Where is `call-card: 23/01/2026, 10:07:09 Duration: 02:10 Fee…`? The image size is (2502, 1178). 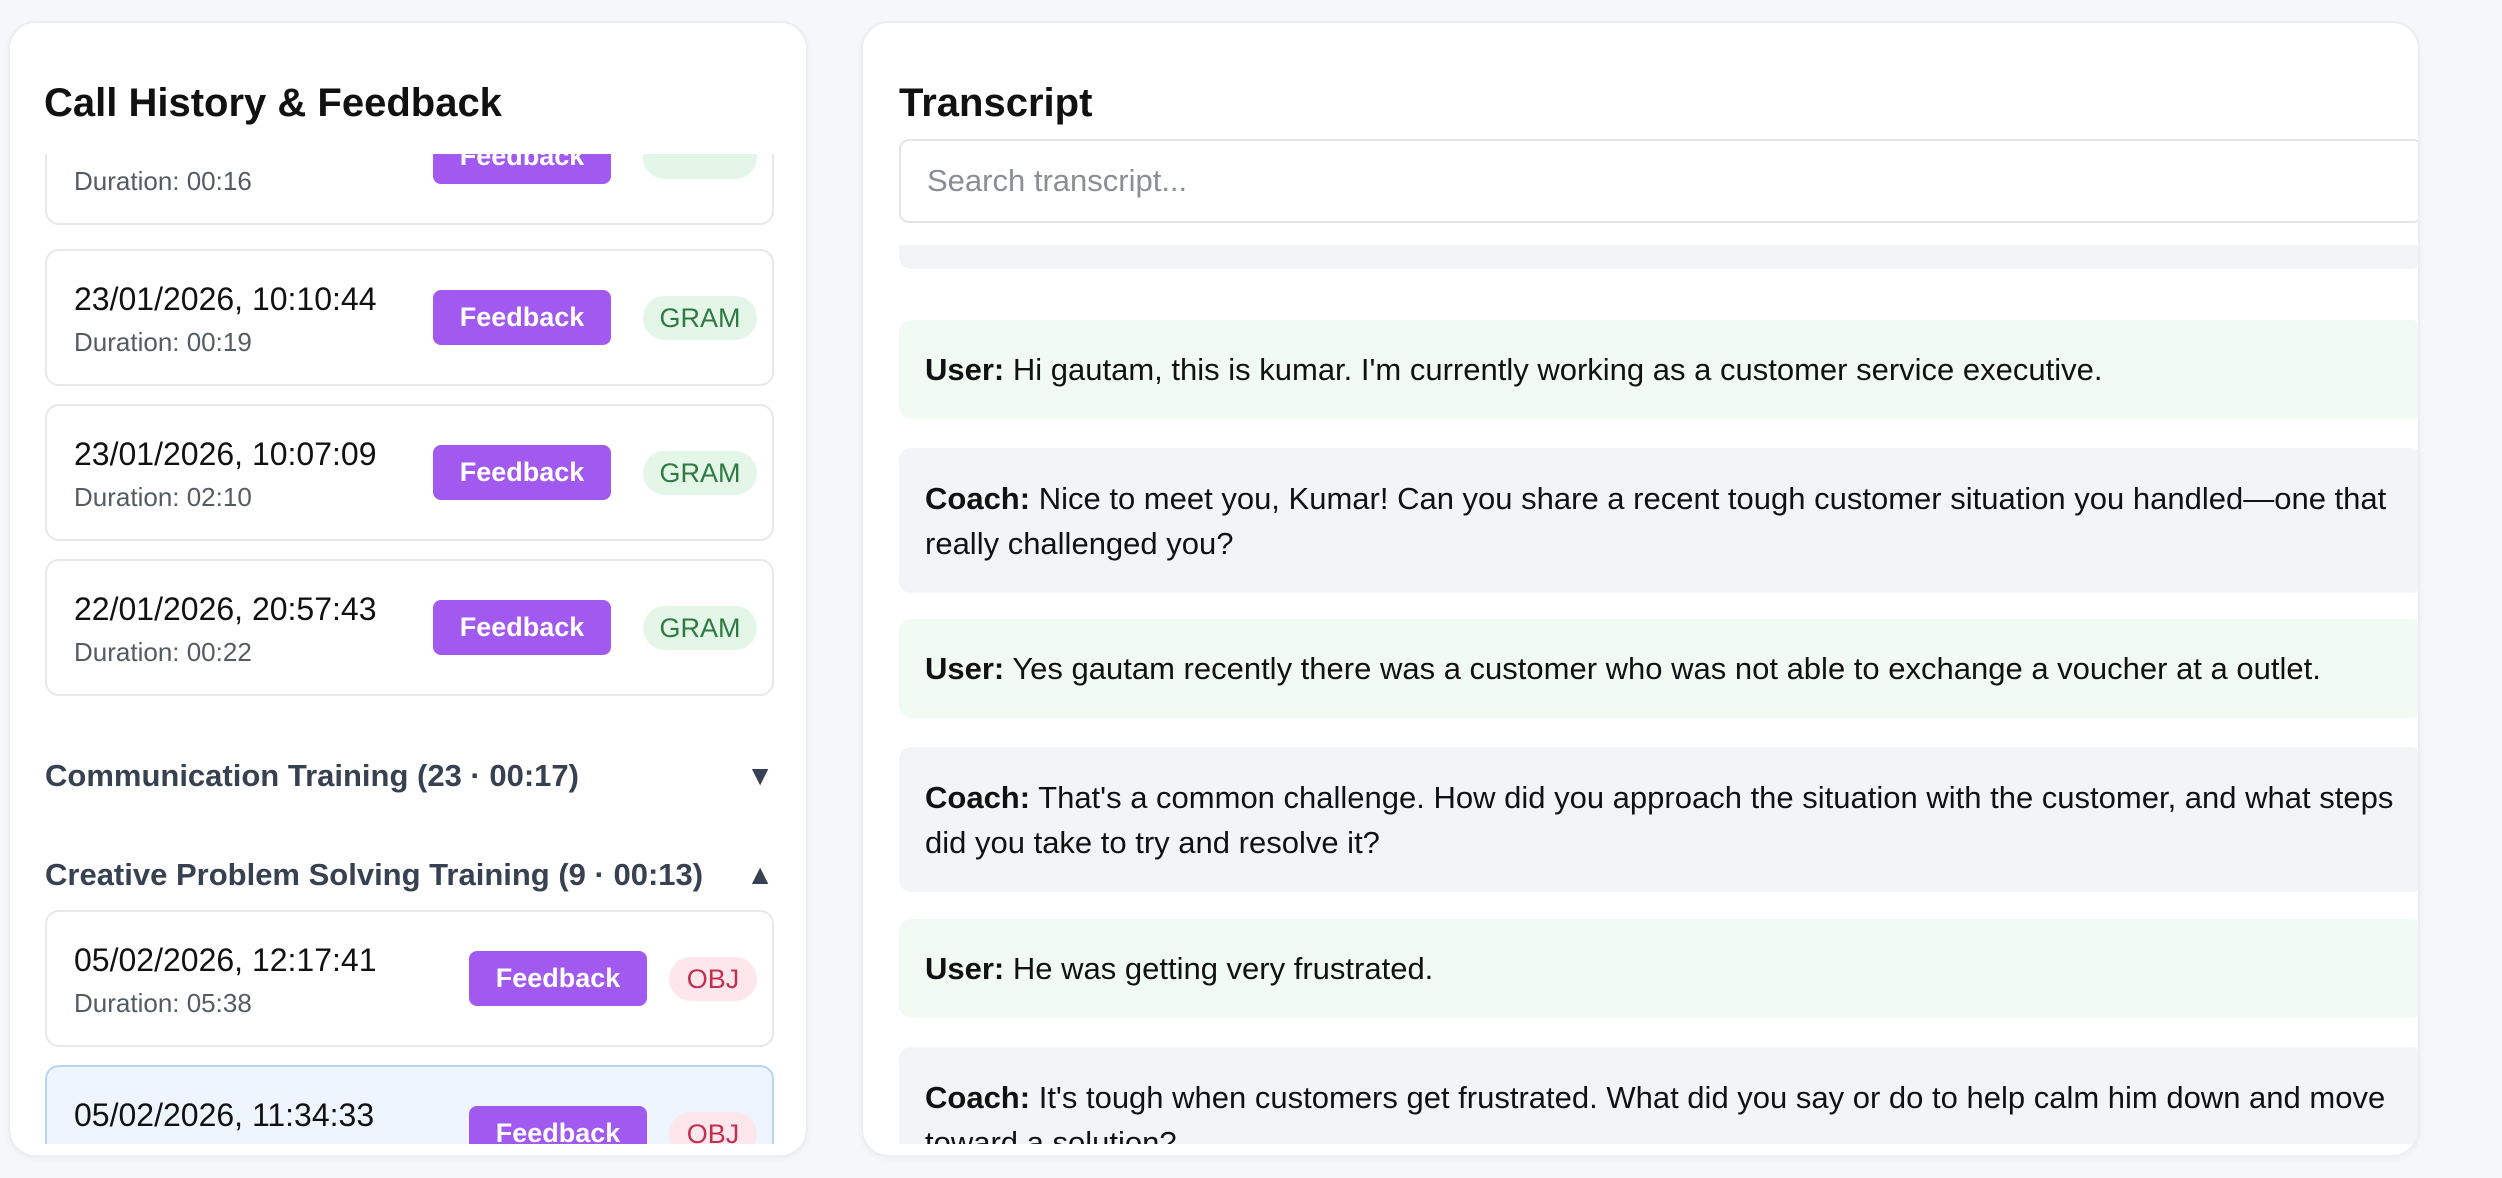
call-card: 23/01/2026, 10:07:09 Duration: 02:10 Fee… is located at coordinates (409, 472).